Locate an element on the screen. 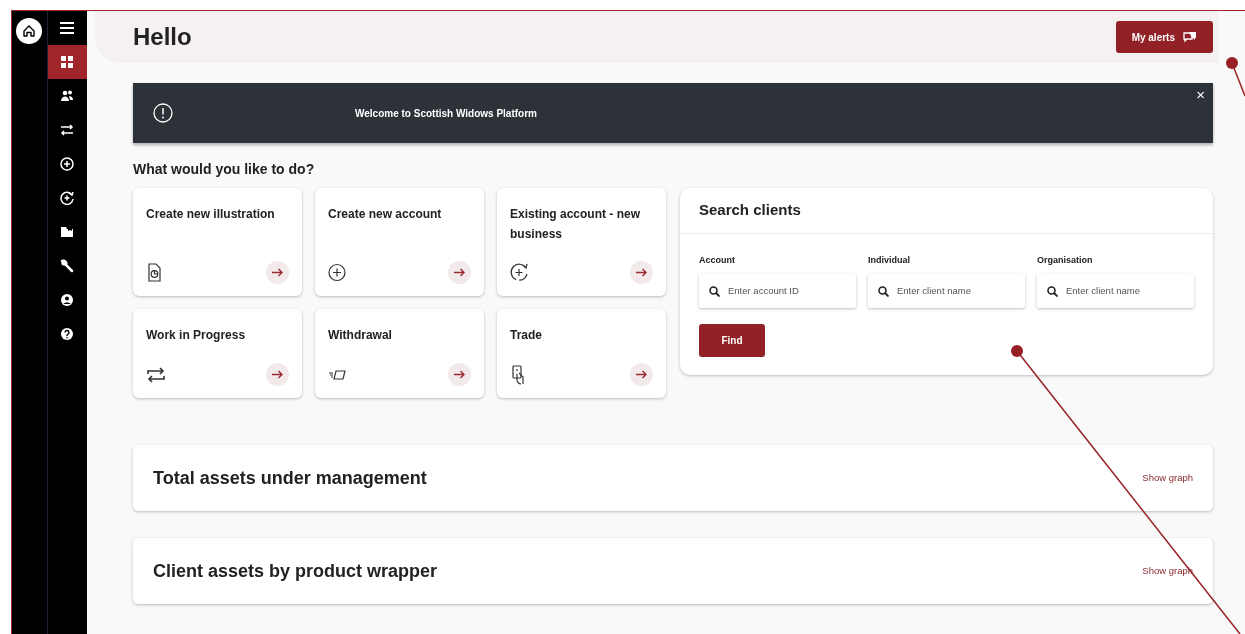 This screenshot has width=1245, height=634. field-label: Organisation is located at coordinates (1065, 260).